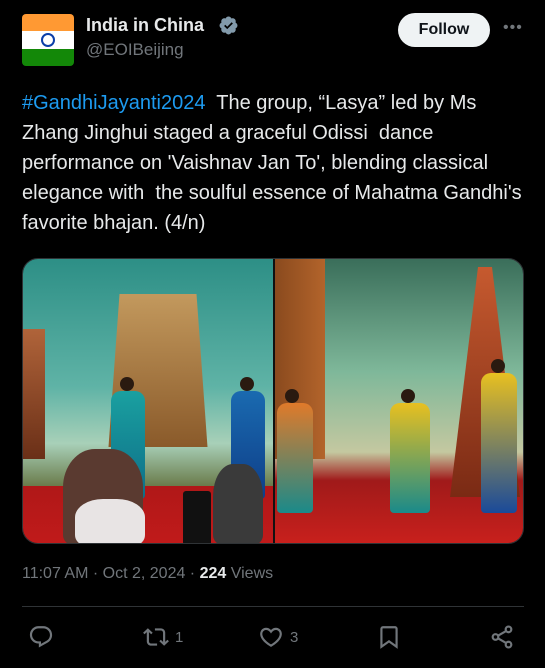  I want to click on user-handle: @EOIBeijing, so click(135, 50).